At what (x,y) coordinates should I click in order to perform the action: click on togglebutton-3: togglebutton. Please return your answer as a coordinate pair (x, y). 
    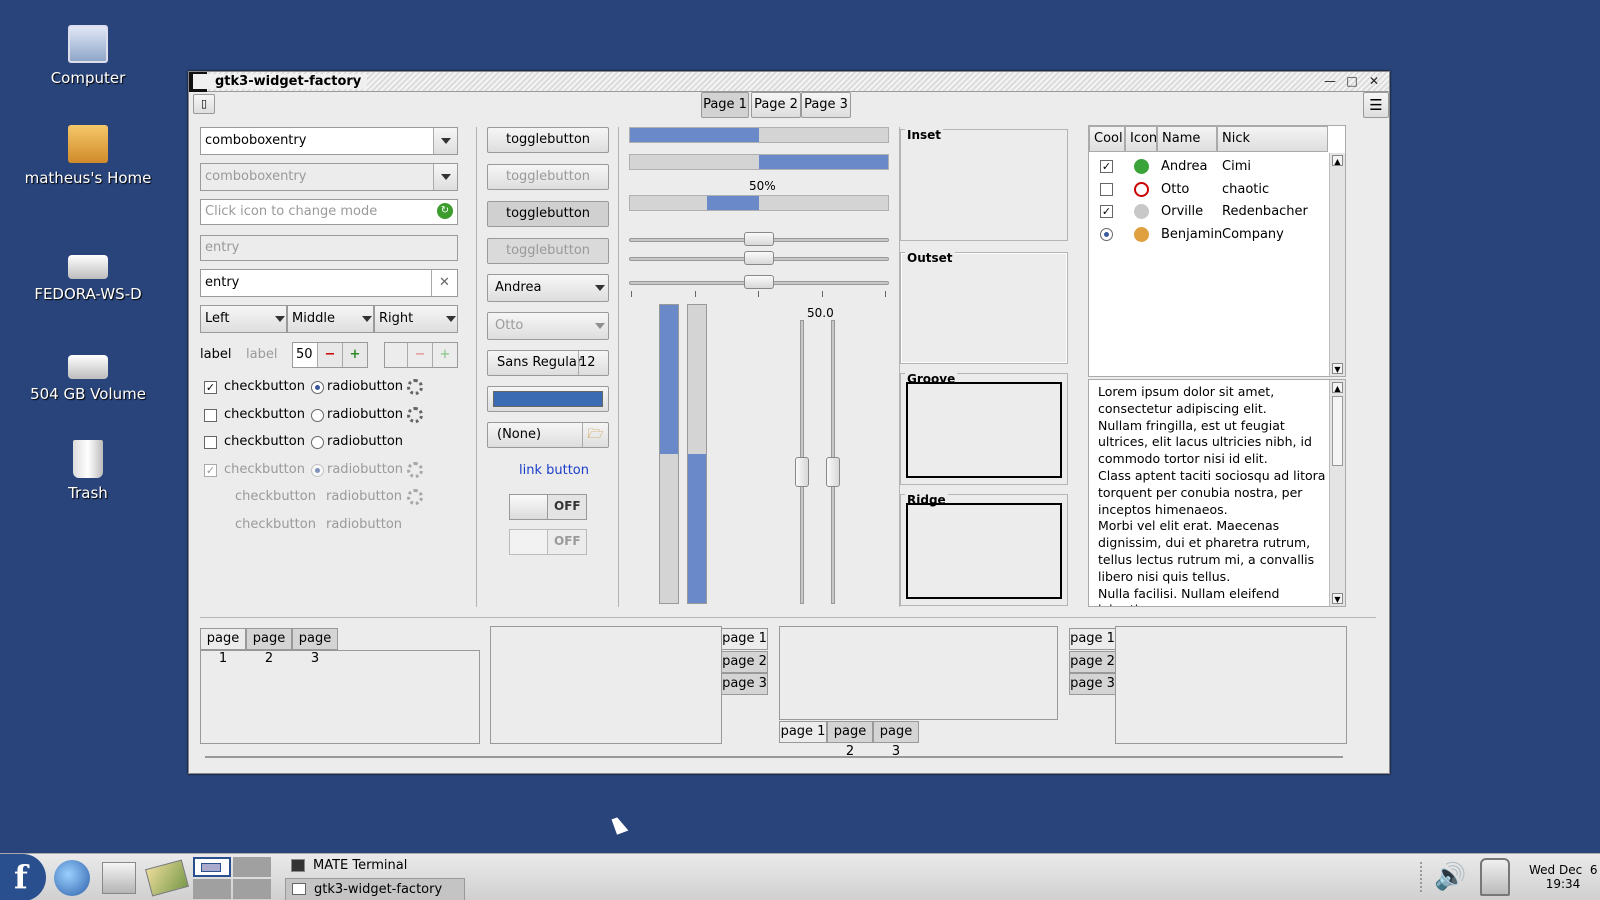
    Looking at the image, I should click on (548, 214).